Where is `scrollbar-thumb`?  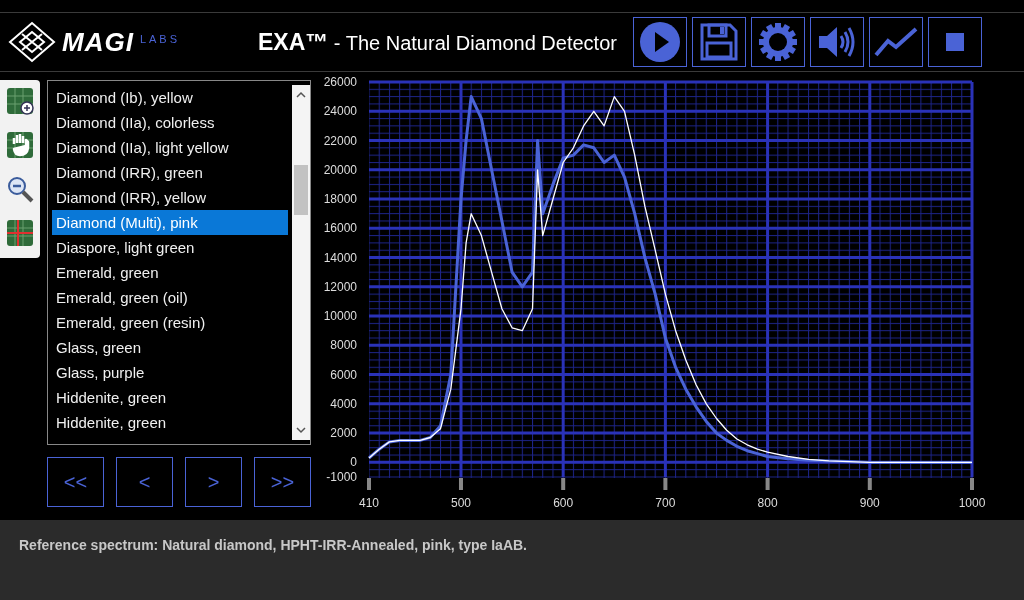 scrollbar-thumb is located at coordinates (301, 190).